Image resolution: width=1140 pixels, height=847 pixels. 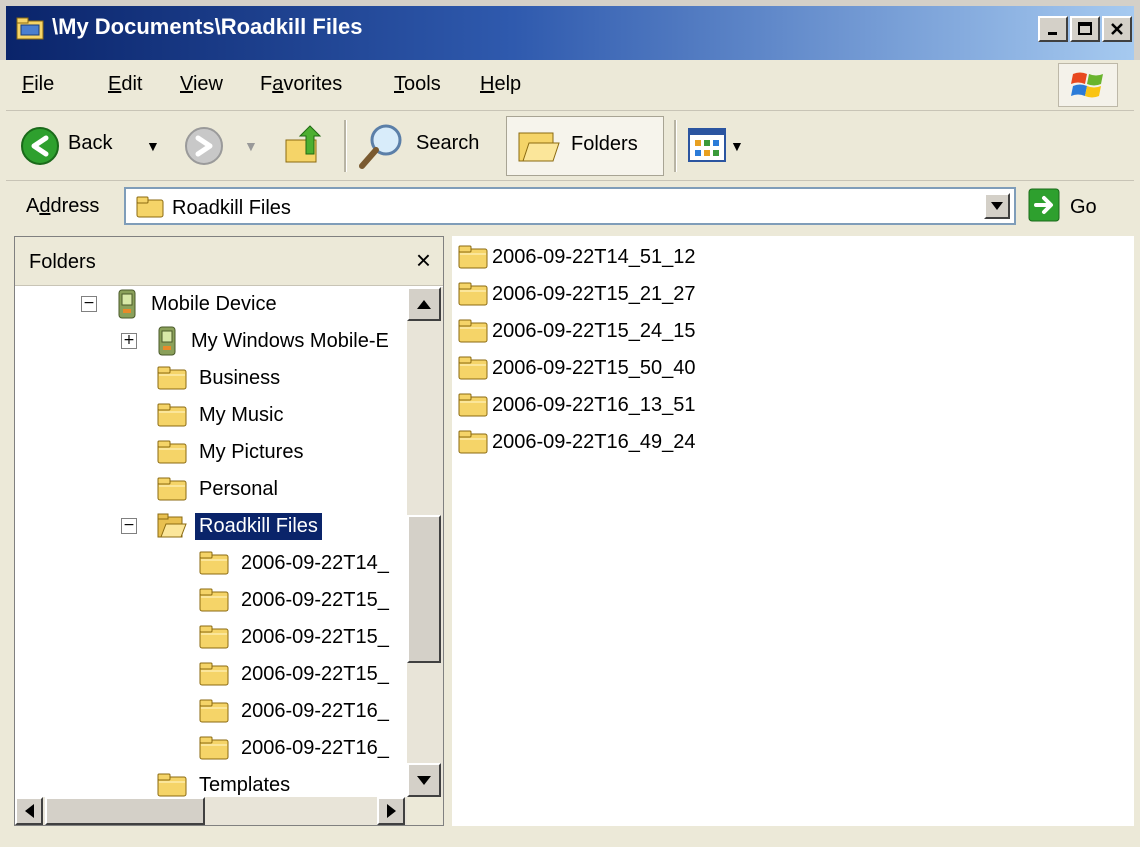 What do you see at coordinates (129, 341) in the screenshot?
I see `expand-icon: +` at bounding box center [129, 341].